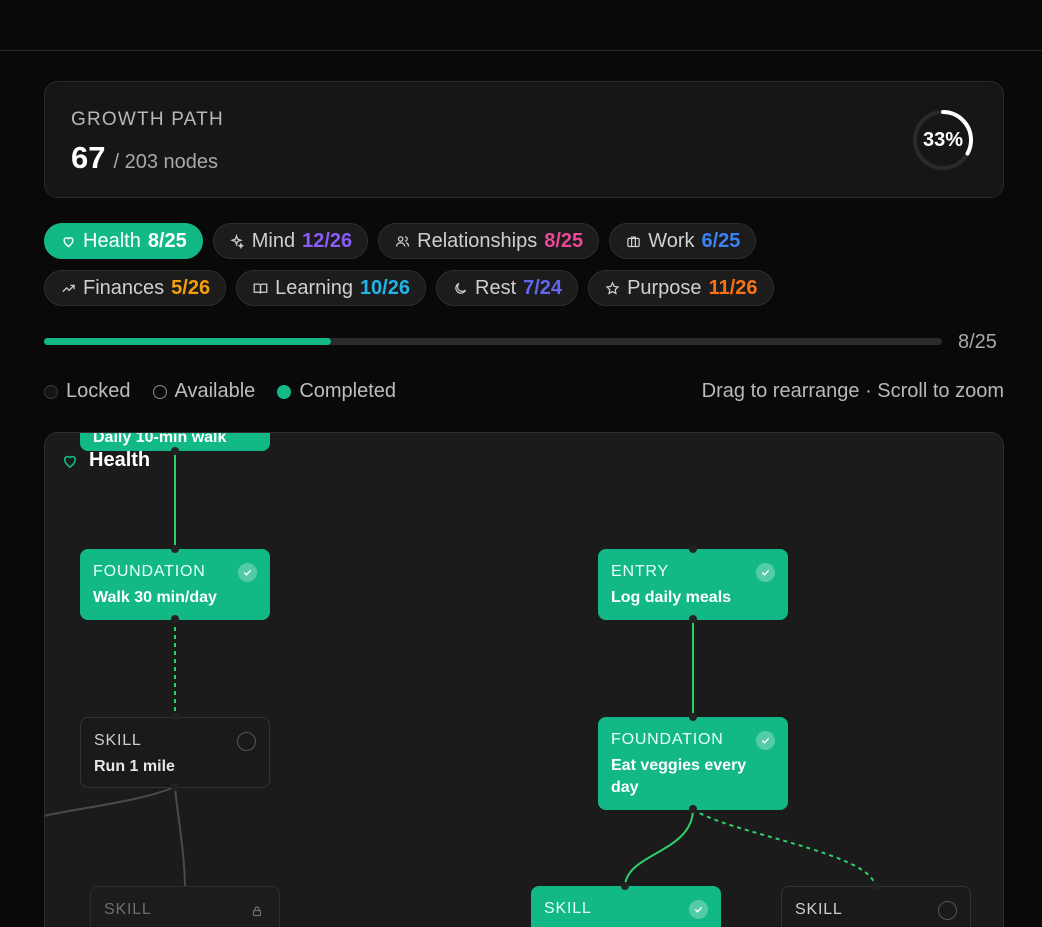 The image size is (1042, 927). I want to click on category-chip-finances: Finances 5/26, so click(135, 288).